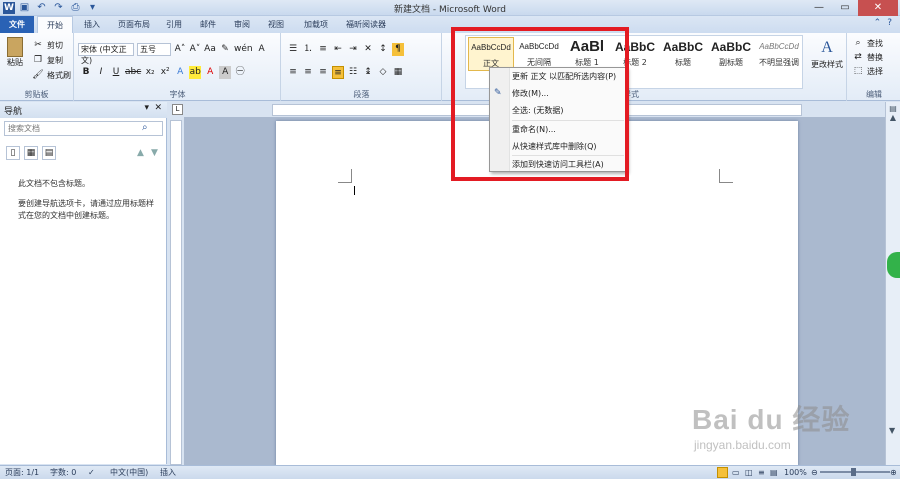 This screenshot has width=900, height=479. Describe the element at coordinates (749, 472) in the screenshot. I see `web-view-icon: ◫` at that location.